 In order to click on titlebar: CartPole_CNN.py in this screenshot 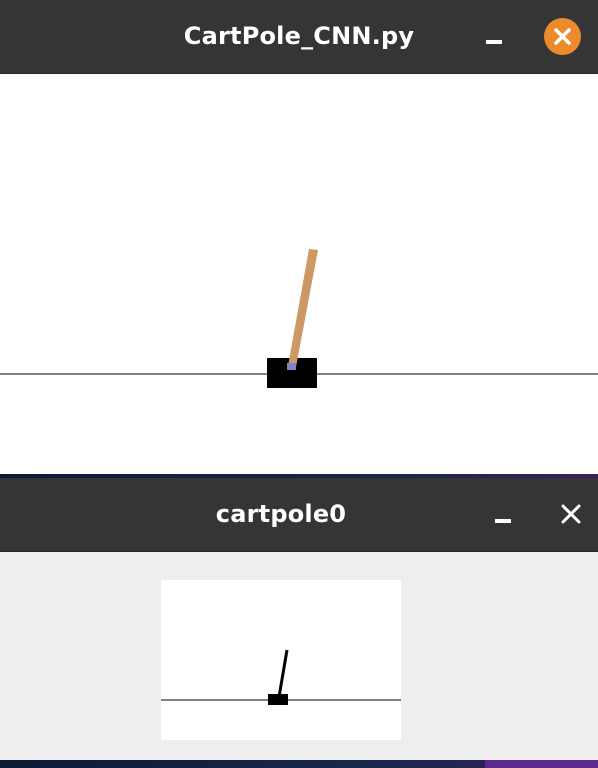, I will do `click(299, 37)`.